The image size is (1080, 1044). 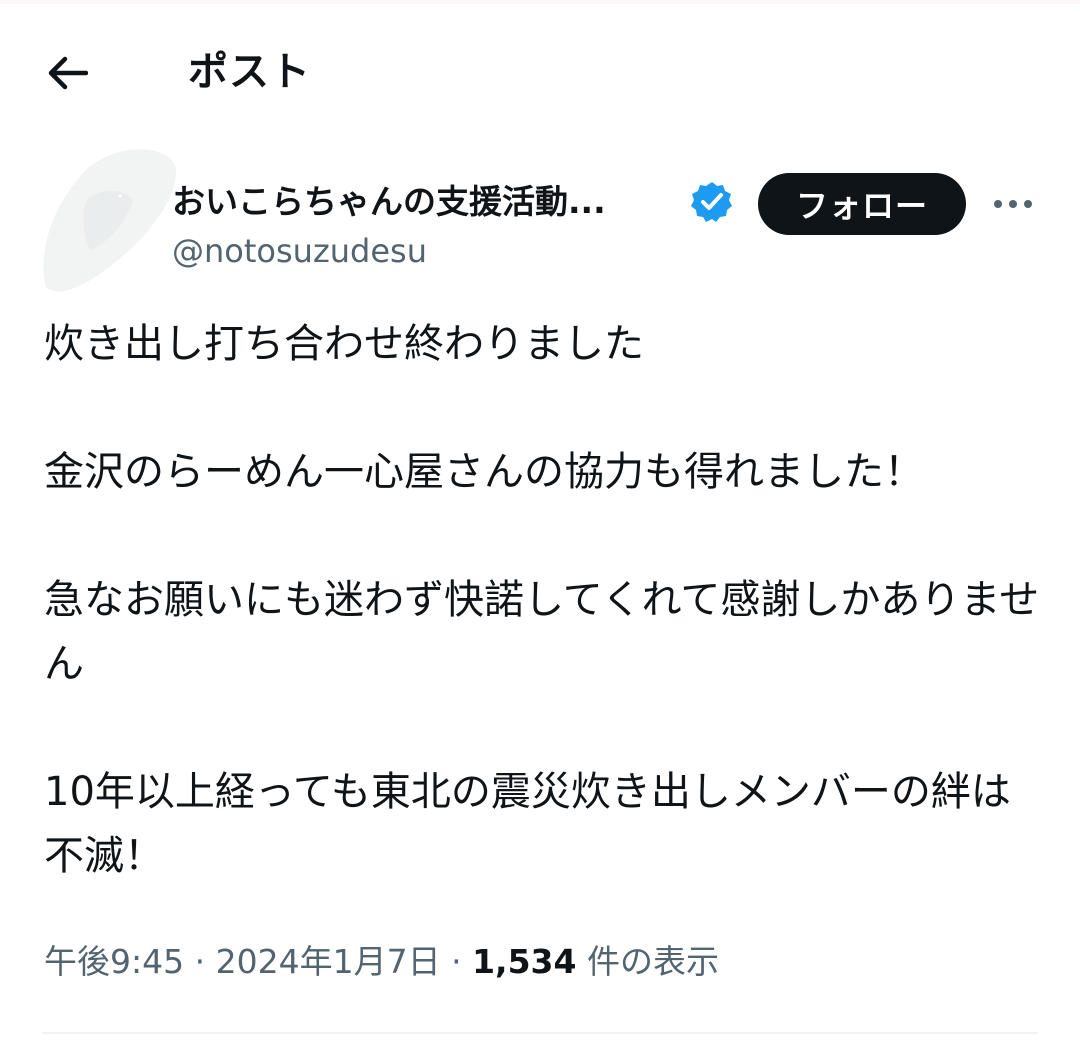 What do you see at coordinates (249, 72) in the screenshot?
I see `page-title: ポスト` at bounding box center [249, 72].